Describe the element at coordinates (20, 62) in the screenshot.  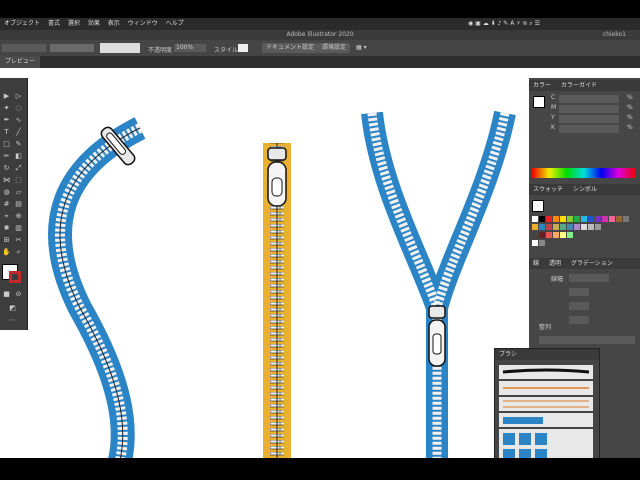
I see `document-tab: プレビュー` at that location.